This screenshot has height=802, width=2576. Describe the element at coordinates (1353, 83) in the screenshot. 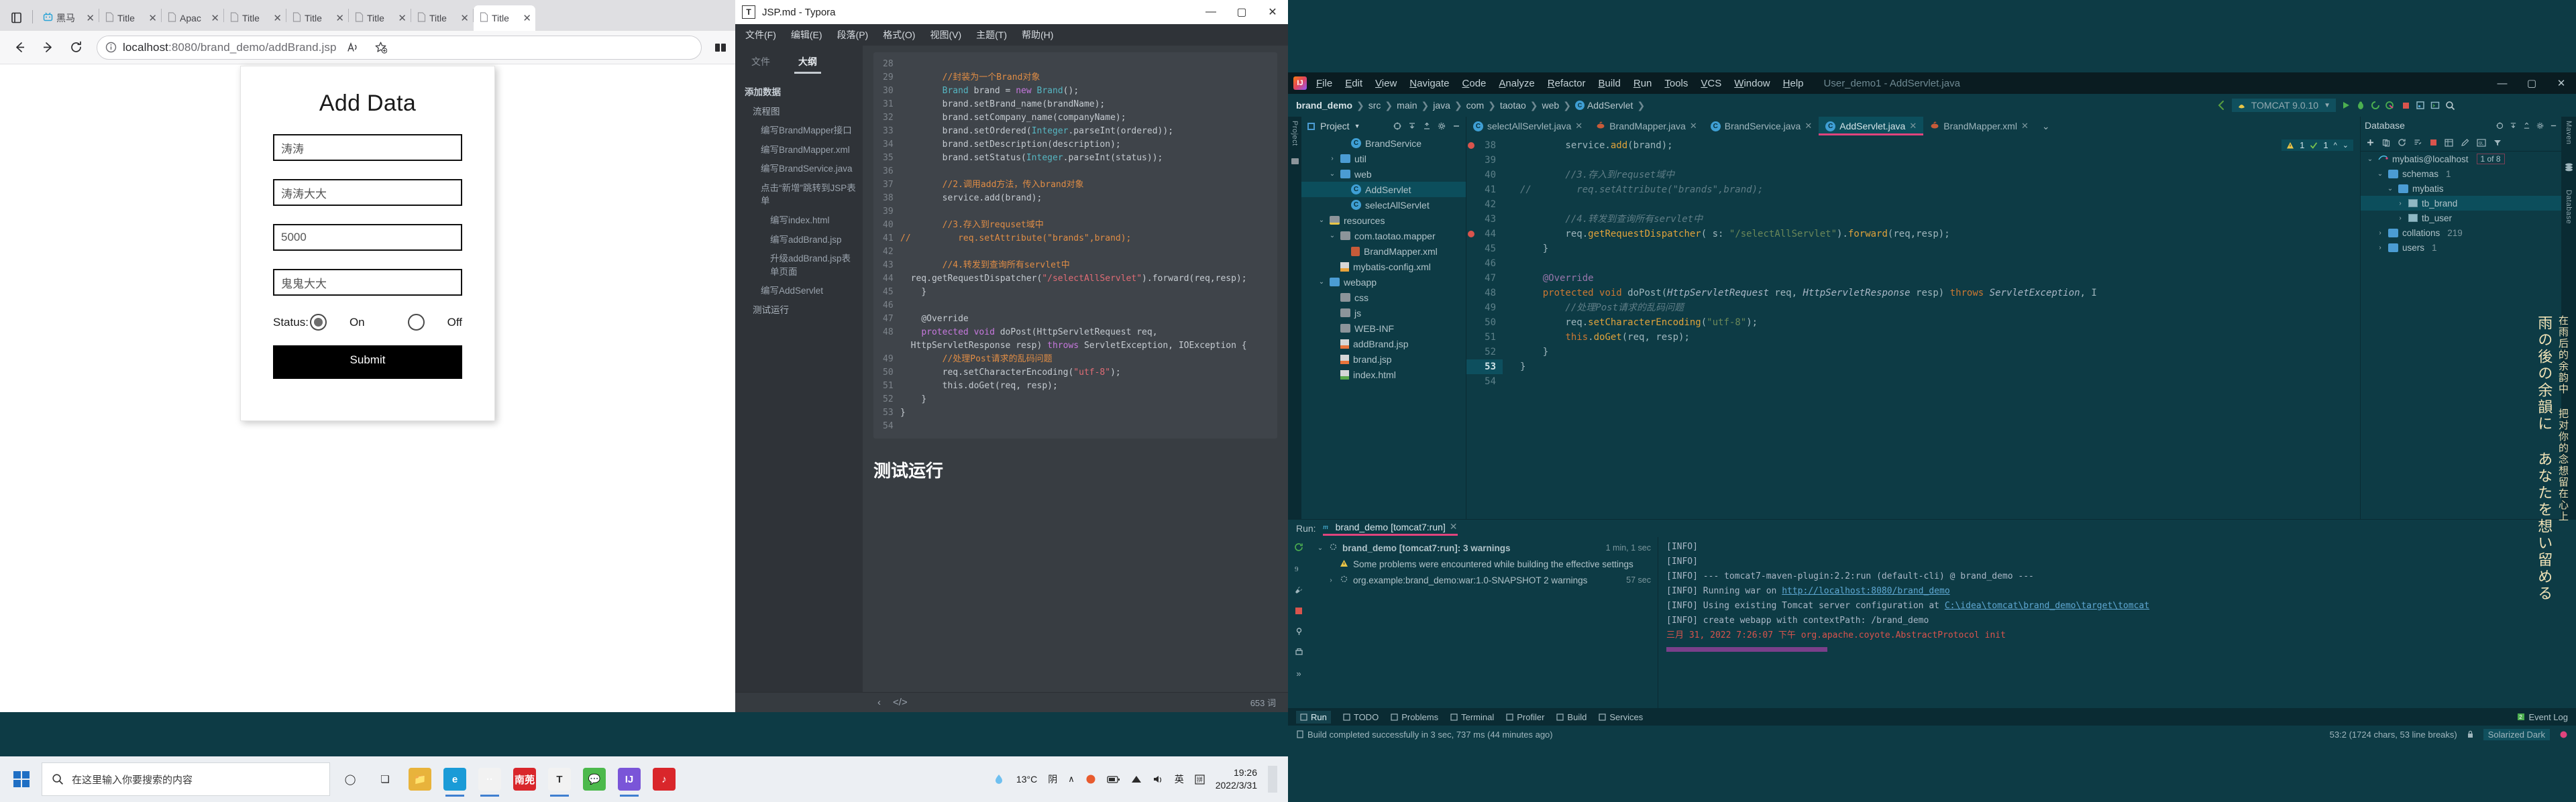

I see `idea-menu-item: Edit` at that location.